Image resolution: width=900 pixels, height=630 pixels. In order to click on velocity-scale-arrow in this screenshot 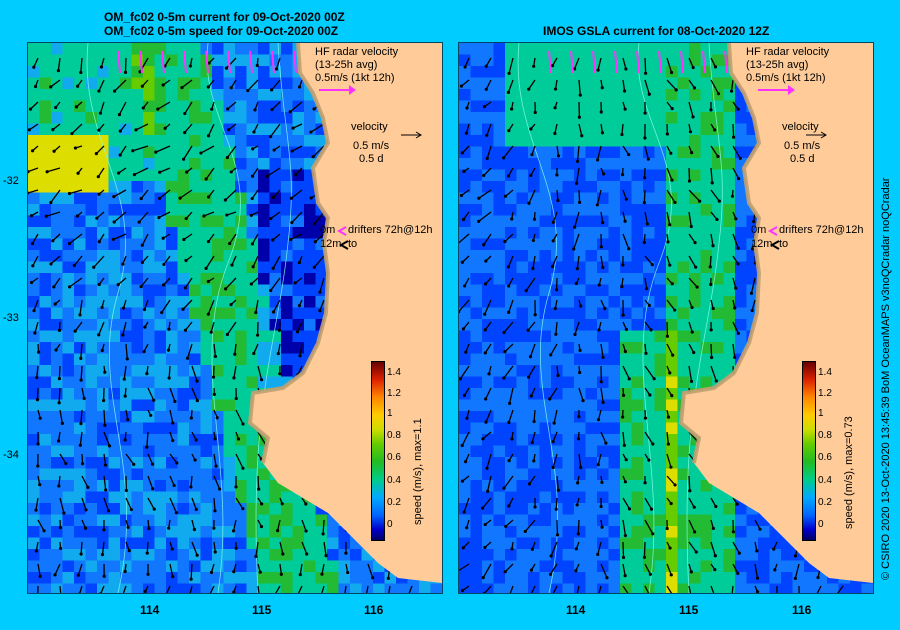, I will do `click(411, 135)`.